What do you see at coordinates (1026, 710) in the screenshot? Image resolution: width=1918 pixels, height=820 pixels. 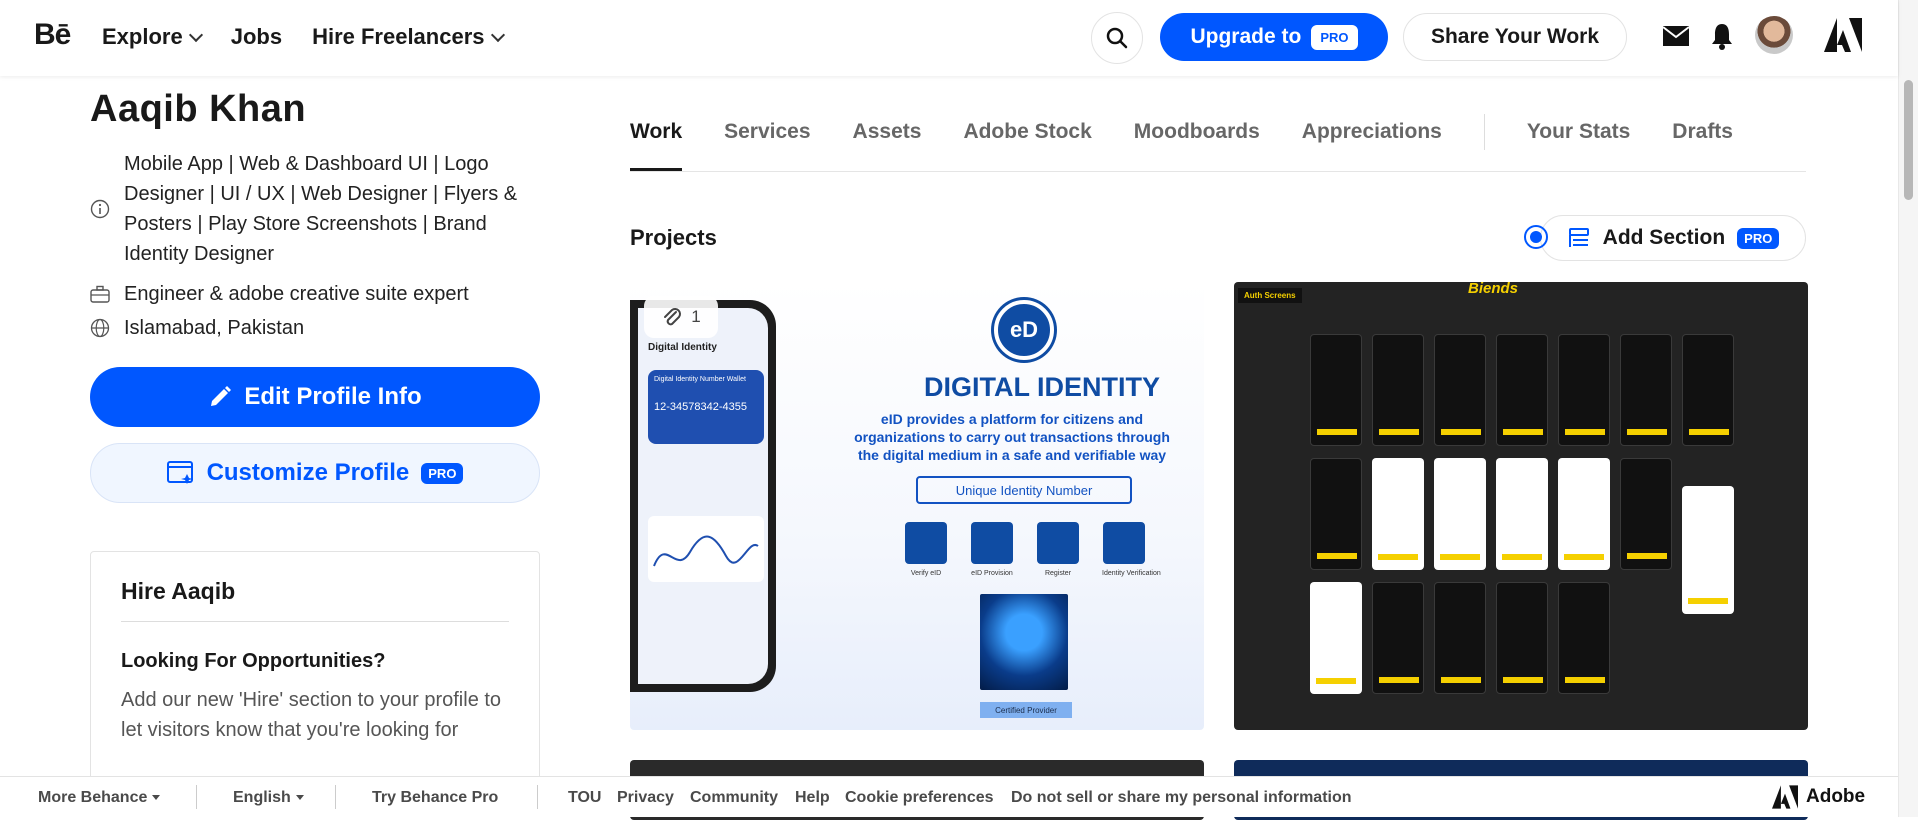 I see `certified-label: Certified Provider` at bounding box center [1026, 710].